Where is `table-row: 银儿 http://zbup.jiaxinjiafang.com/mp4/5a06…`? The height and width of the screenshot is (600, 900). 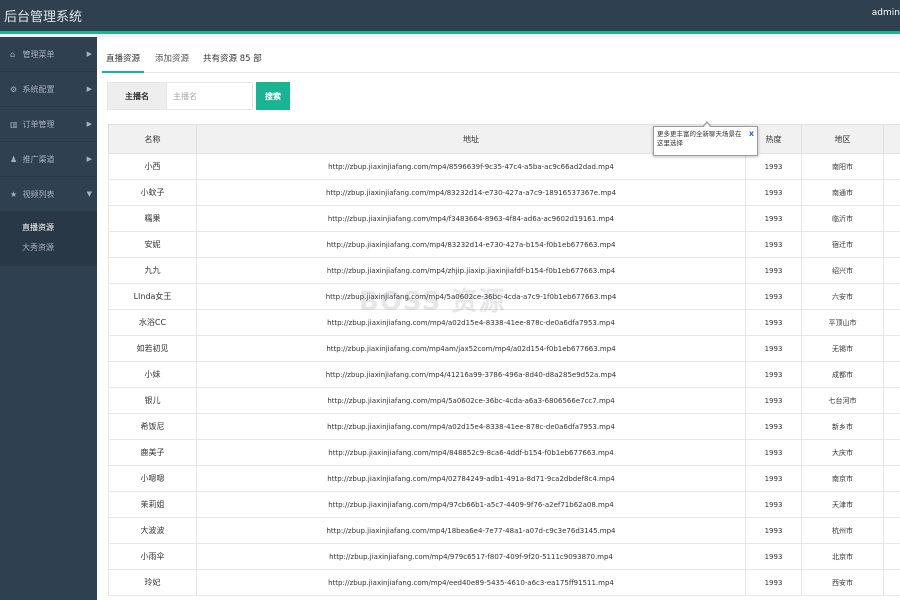
table-row: 银儿 http://zbup.jiaxinjiafang.com/mp4/5a06… is located at coordinates (504, 400).